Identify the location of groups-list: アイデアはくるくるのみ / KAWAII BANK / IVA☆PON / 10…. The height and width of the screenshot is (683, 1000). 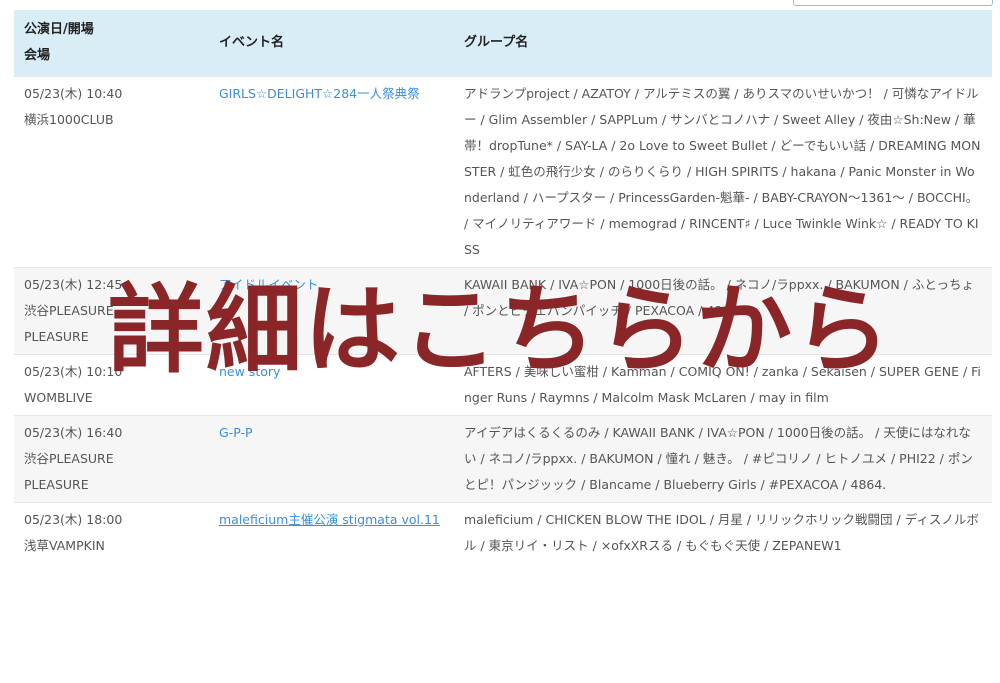
(718, 458).